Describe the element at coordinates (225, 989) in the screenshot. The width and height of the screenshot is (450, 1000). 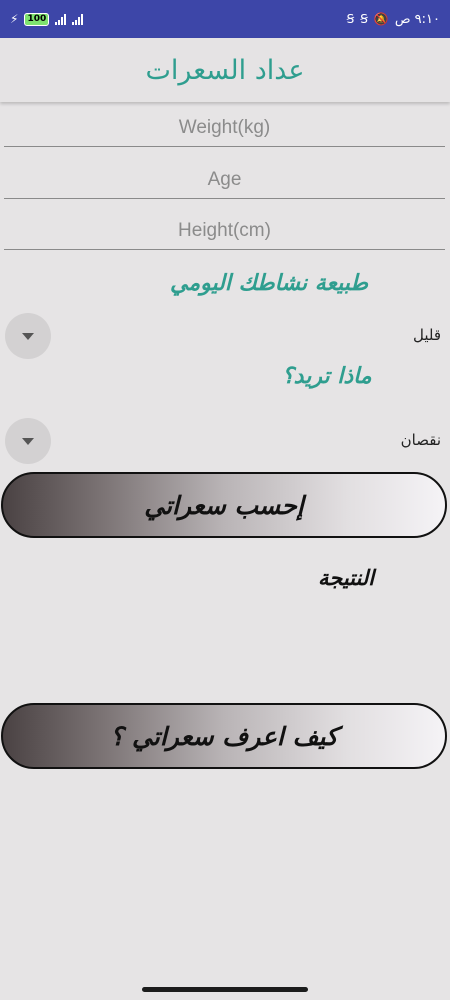
I see `nav-gesture-handle` at that location.